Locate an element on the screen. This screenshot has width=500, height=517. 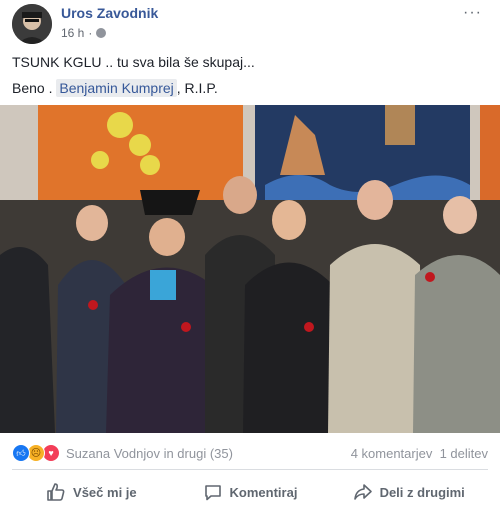
post-text-prefix: Beno . is located at coordinates (34, 88).